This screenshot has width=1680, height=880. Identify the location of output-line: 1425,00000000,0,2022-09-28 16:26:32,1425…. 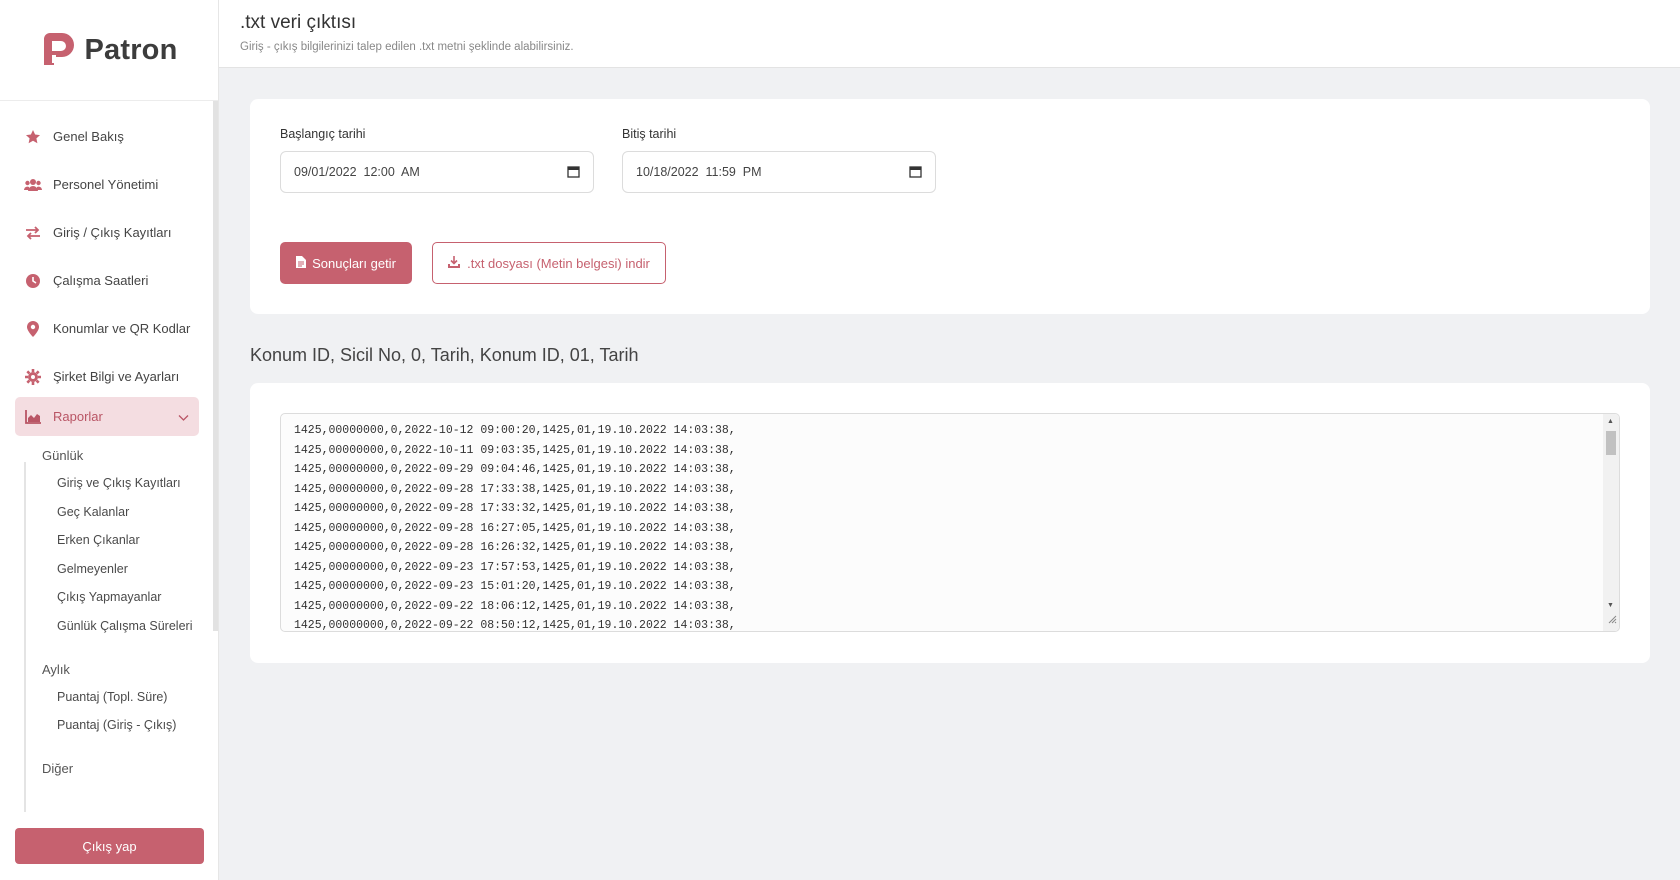
(515, 547).